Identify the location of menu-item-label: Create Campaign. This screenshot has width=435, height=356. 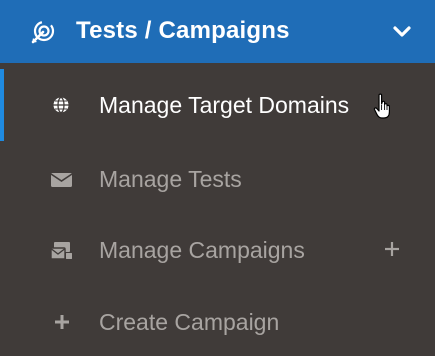
(189, 322).